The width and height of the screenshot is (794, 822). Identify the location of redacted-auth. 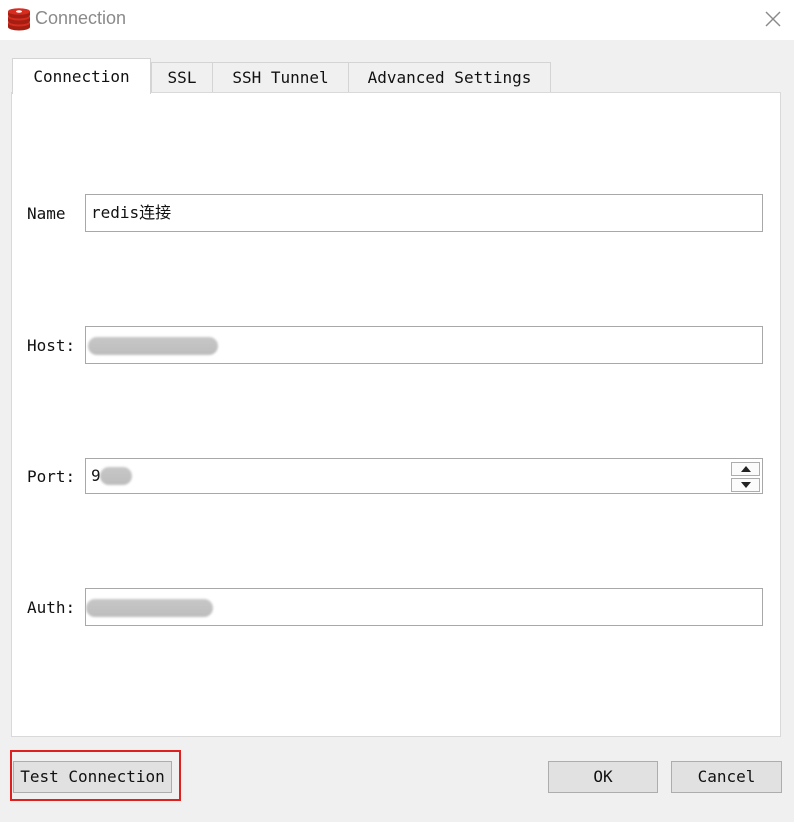
(149, 608).